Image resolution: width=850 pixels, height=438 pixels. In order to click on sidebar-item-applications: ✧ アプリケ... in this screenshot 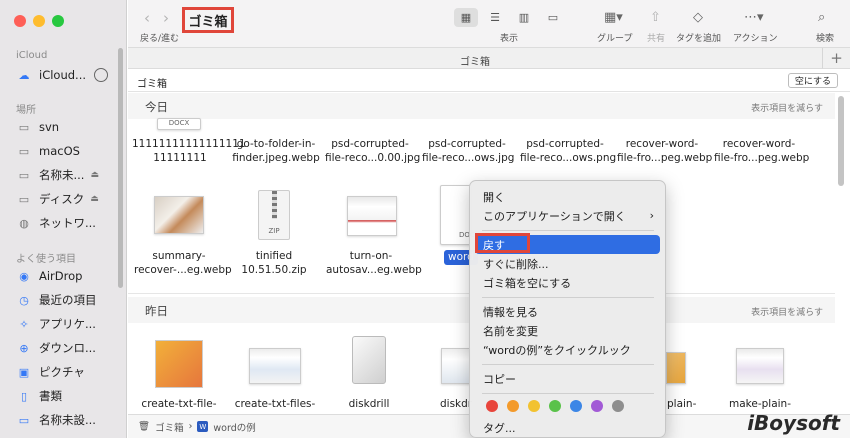, I will do `click(68, 324)`.